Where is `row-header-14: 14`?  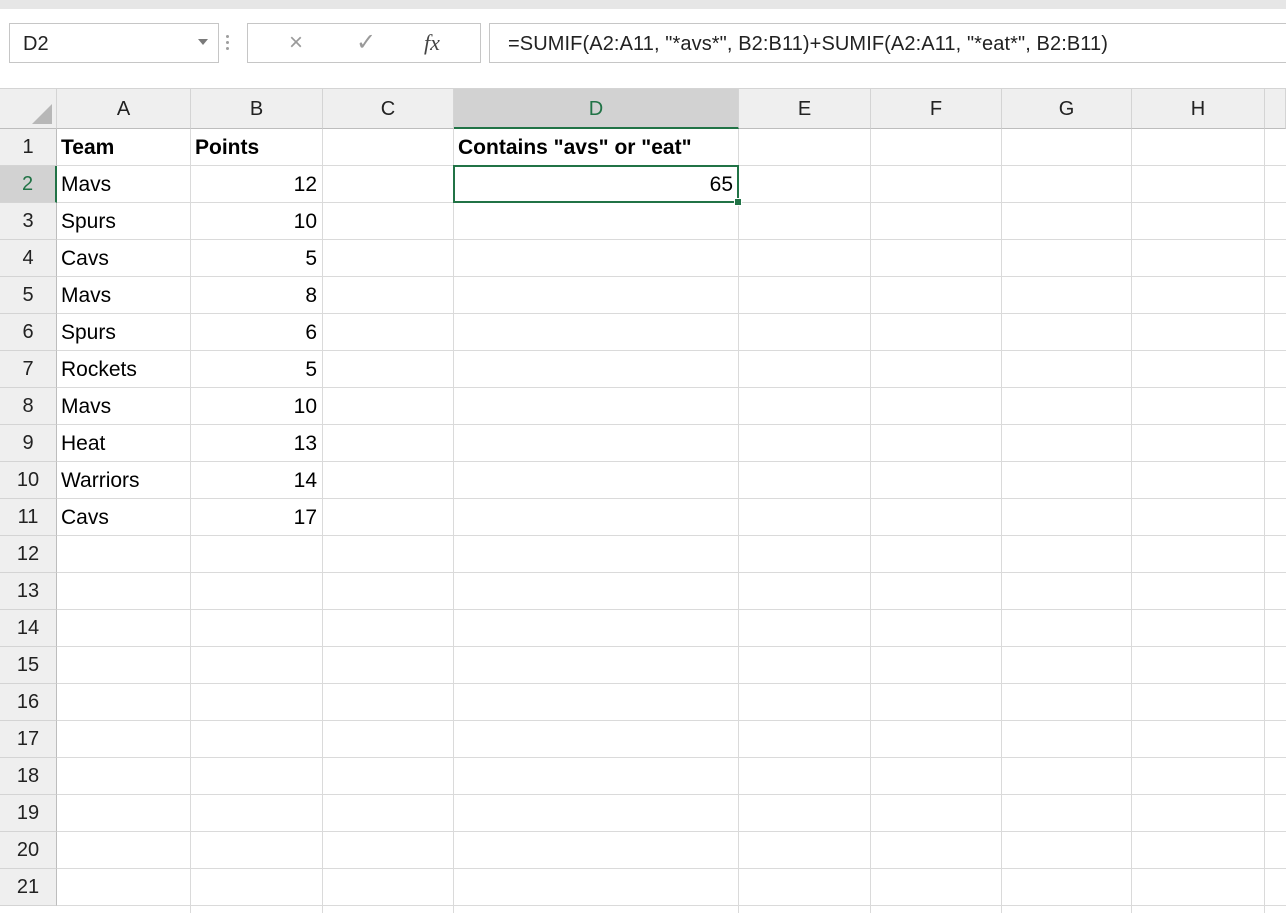
row-header-14: 14 is located at coordinates (28, 628).